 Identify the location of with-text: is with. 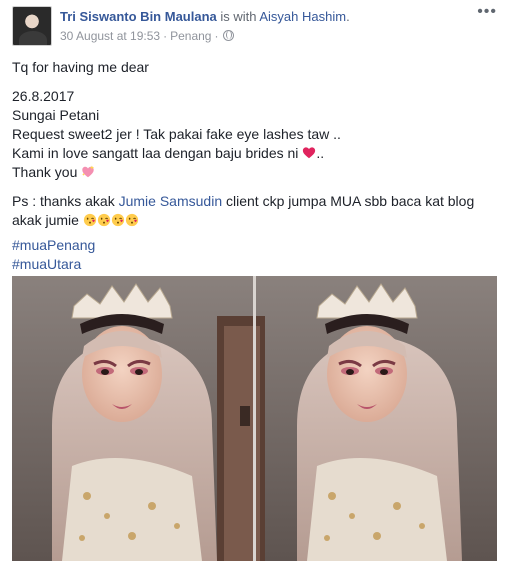
(238, 16).